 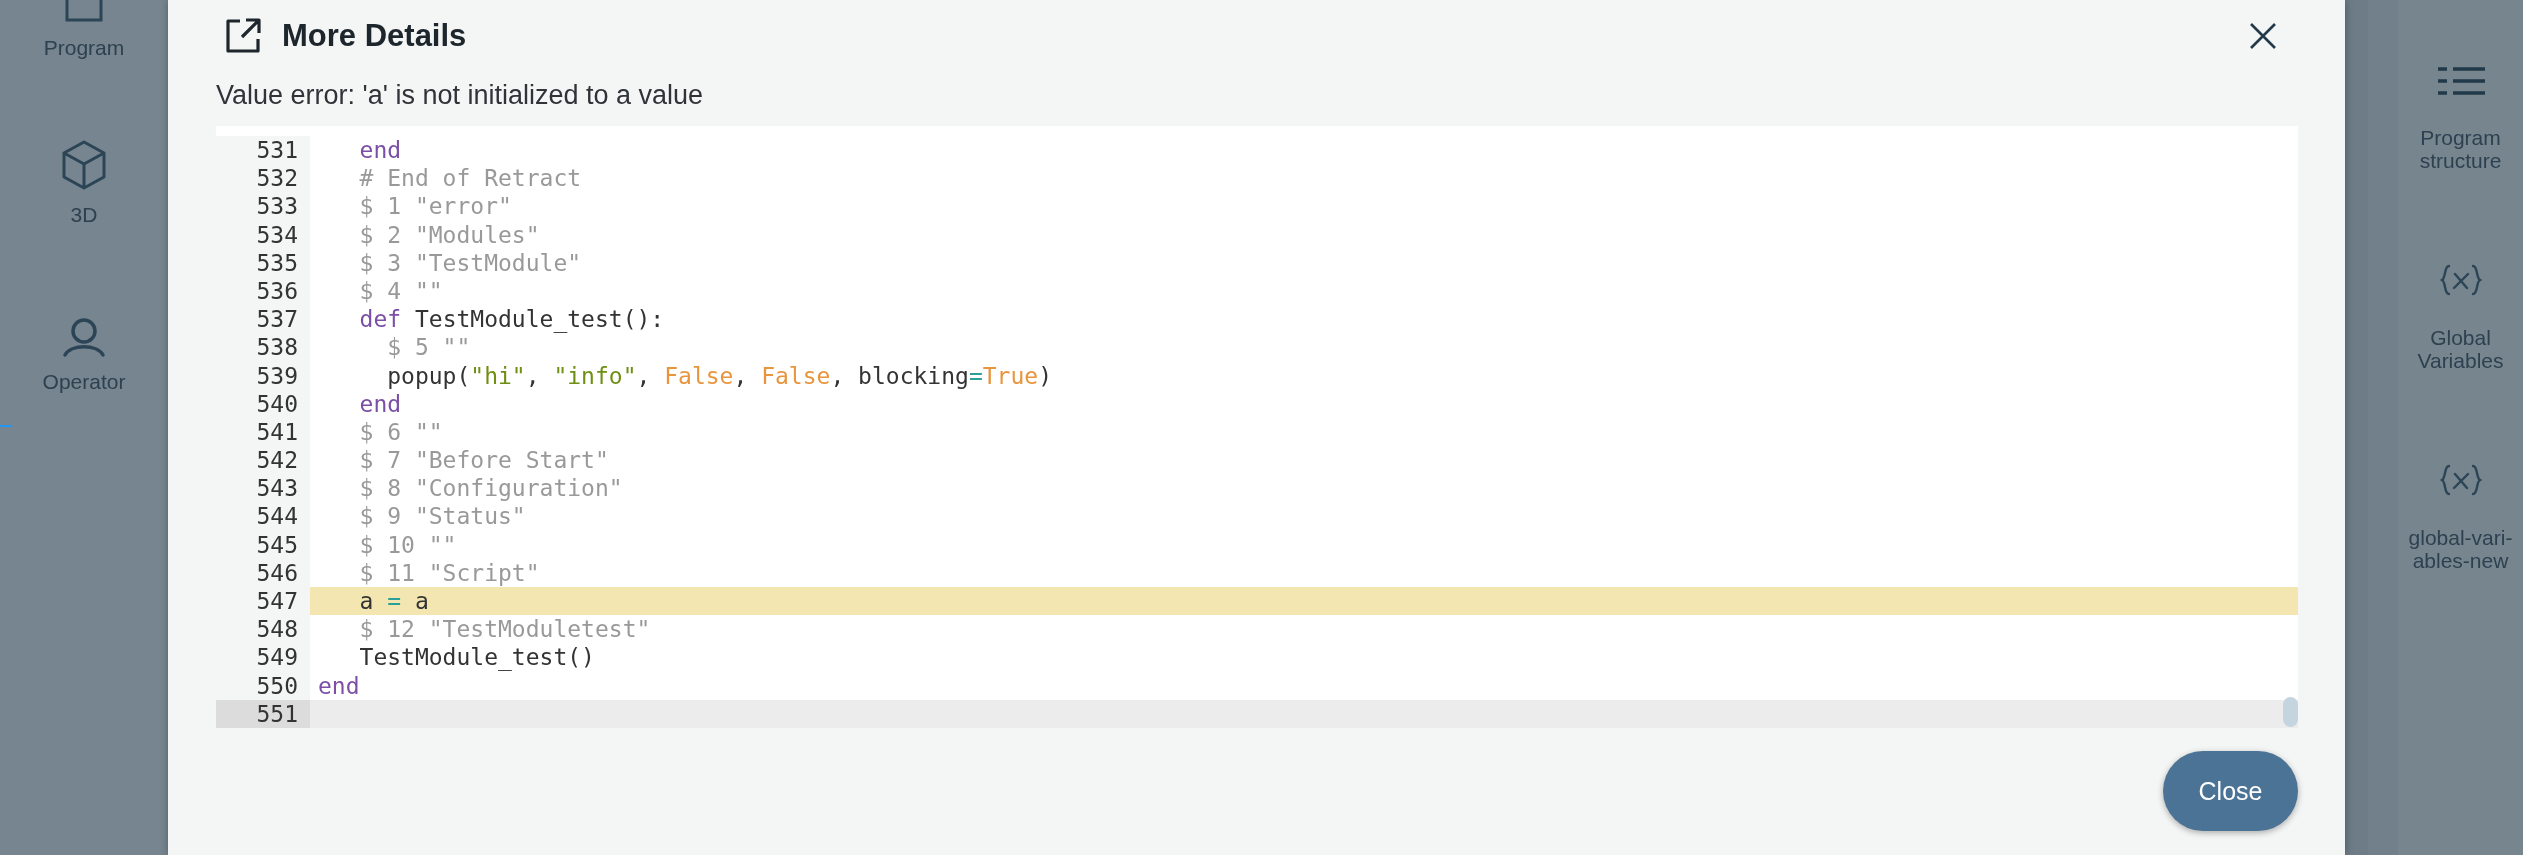 What do you see at coordinates (263, 572) in the screenshot?
I see `line-number: 546` at bounding box center [263, 572].